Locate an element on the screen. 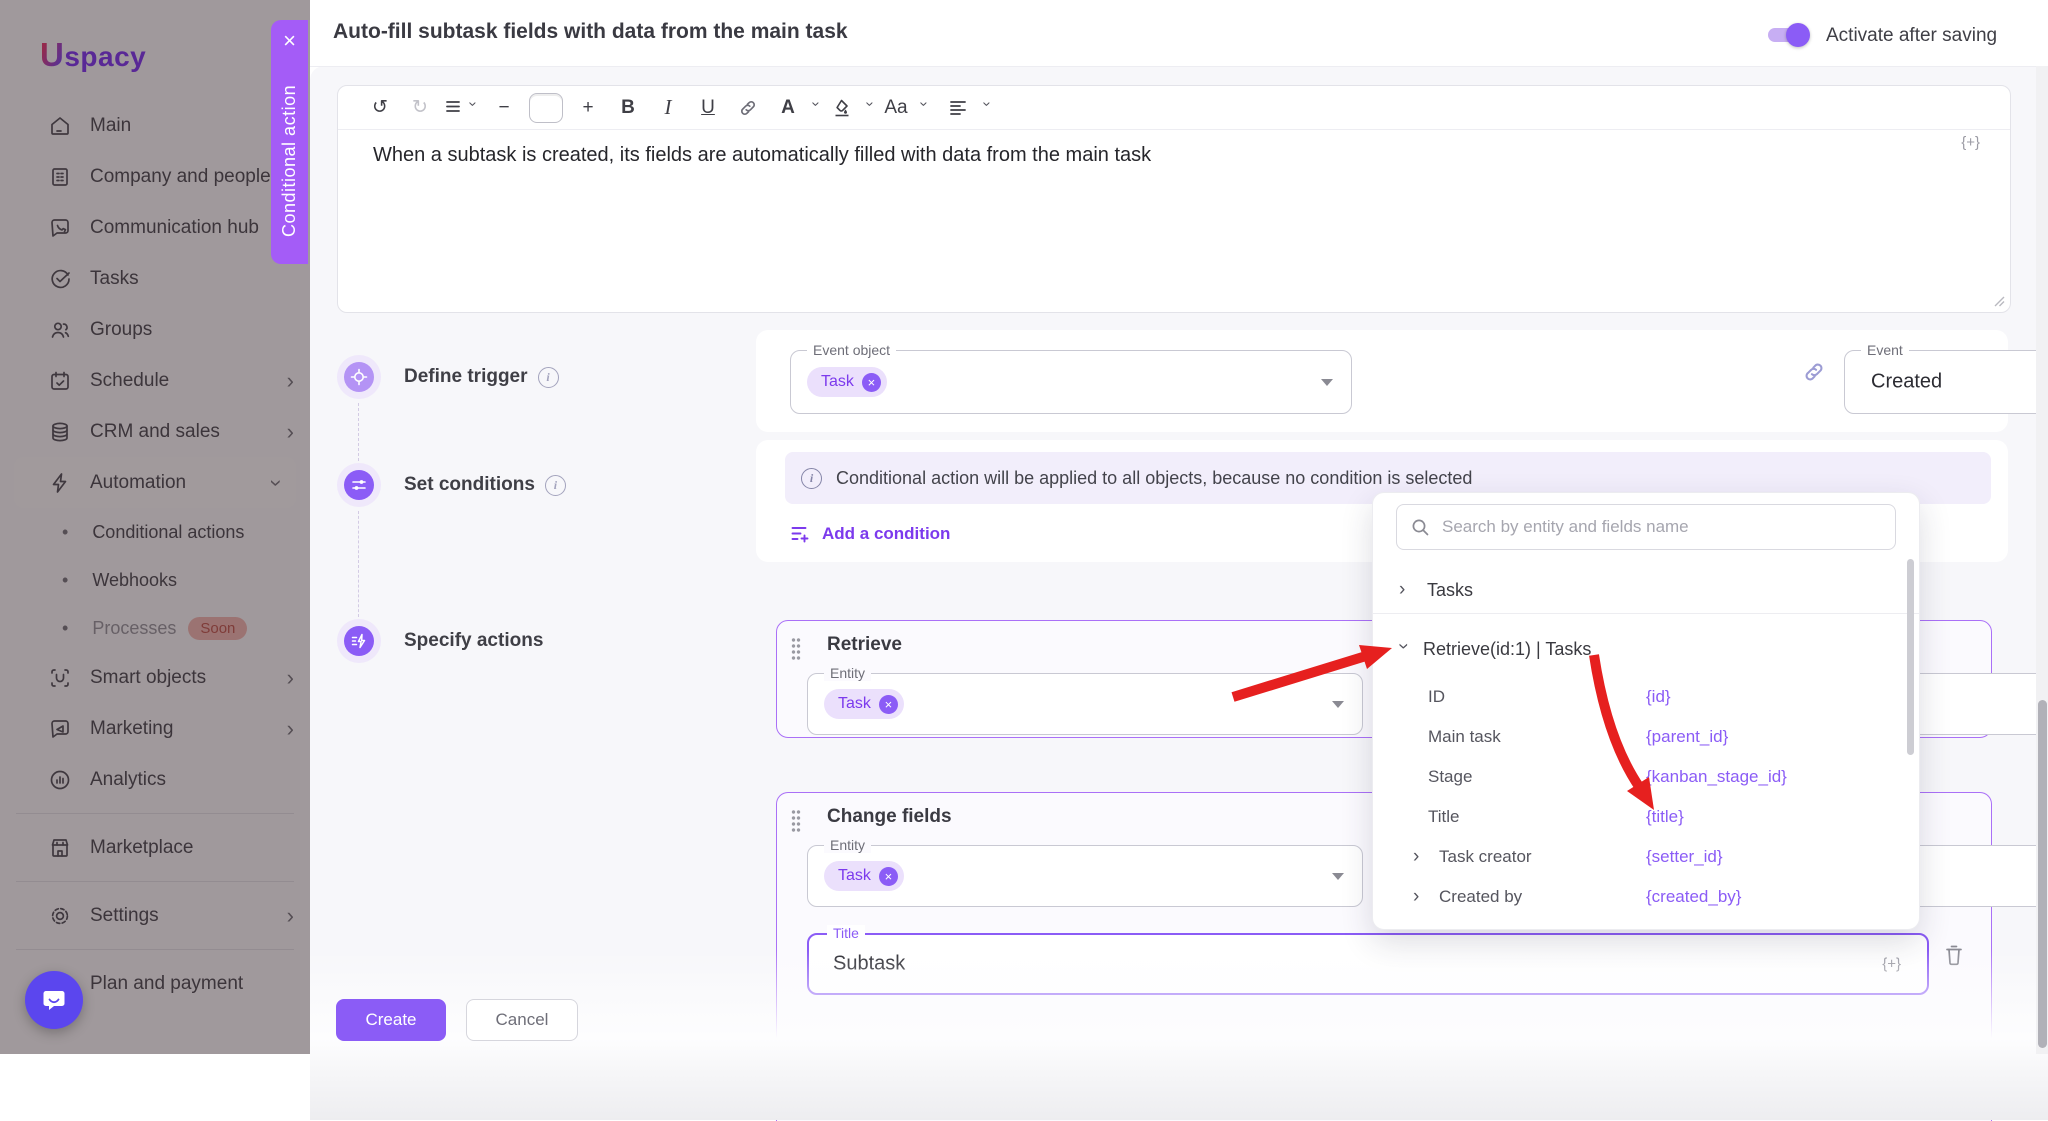 The height and width of the screenshot is (1121, 2048). scrollbar-thumb is located at coordinates (2042, 874).